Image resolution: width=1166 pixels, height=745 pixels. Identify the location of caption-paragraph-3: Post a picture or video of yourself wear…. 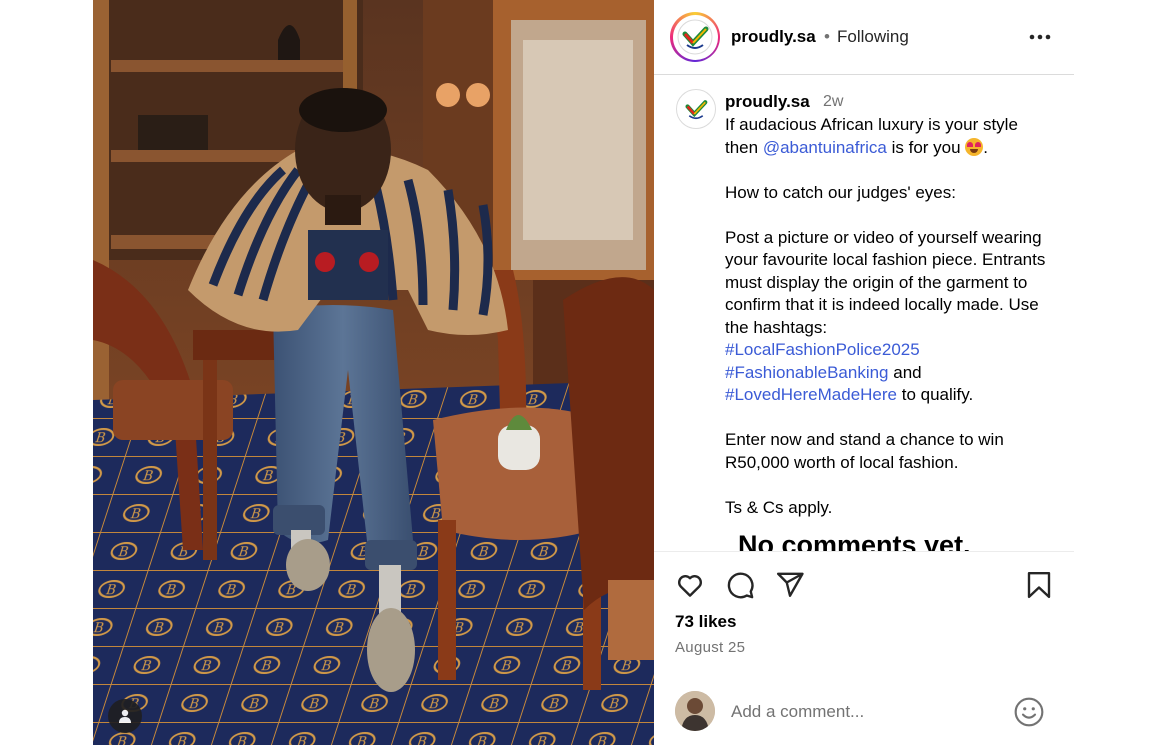
(890, 317).